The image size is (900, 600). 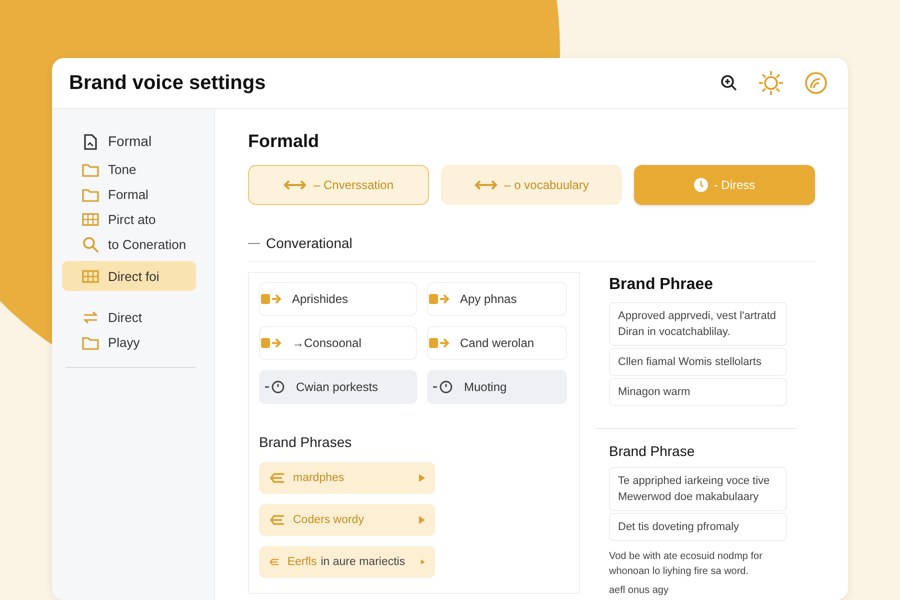 I want to click on document-icon, so click(x=90, y=141).